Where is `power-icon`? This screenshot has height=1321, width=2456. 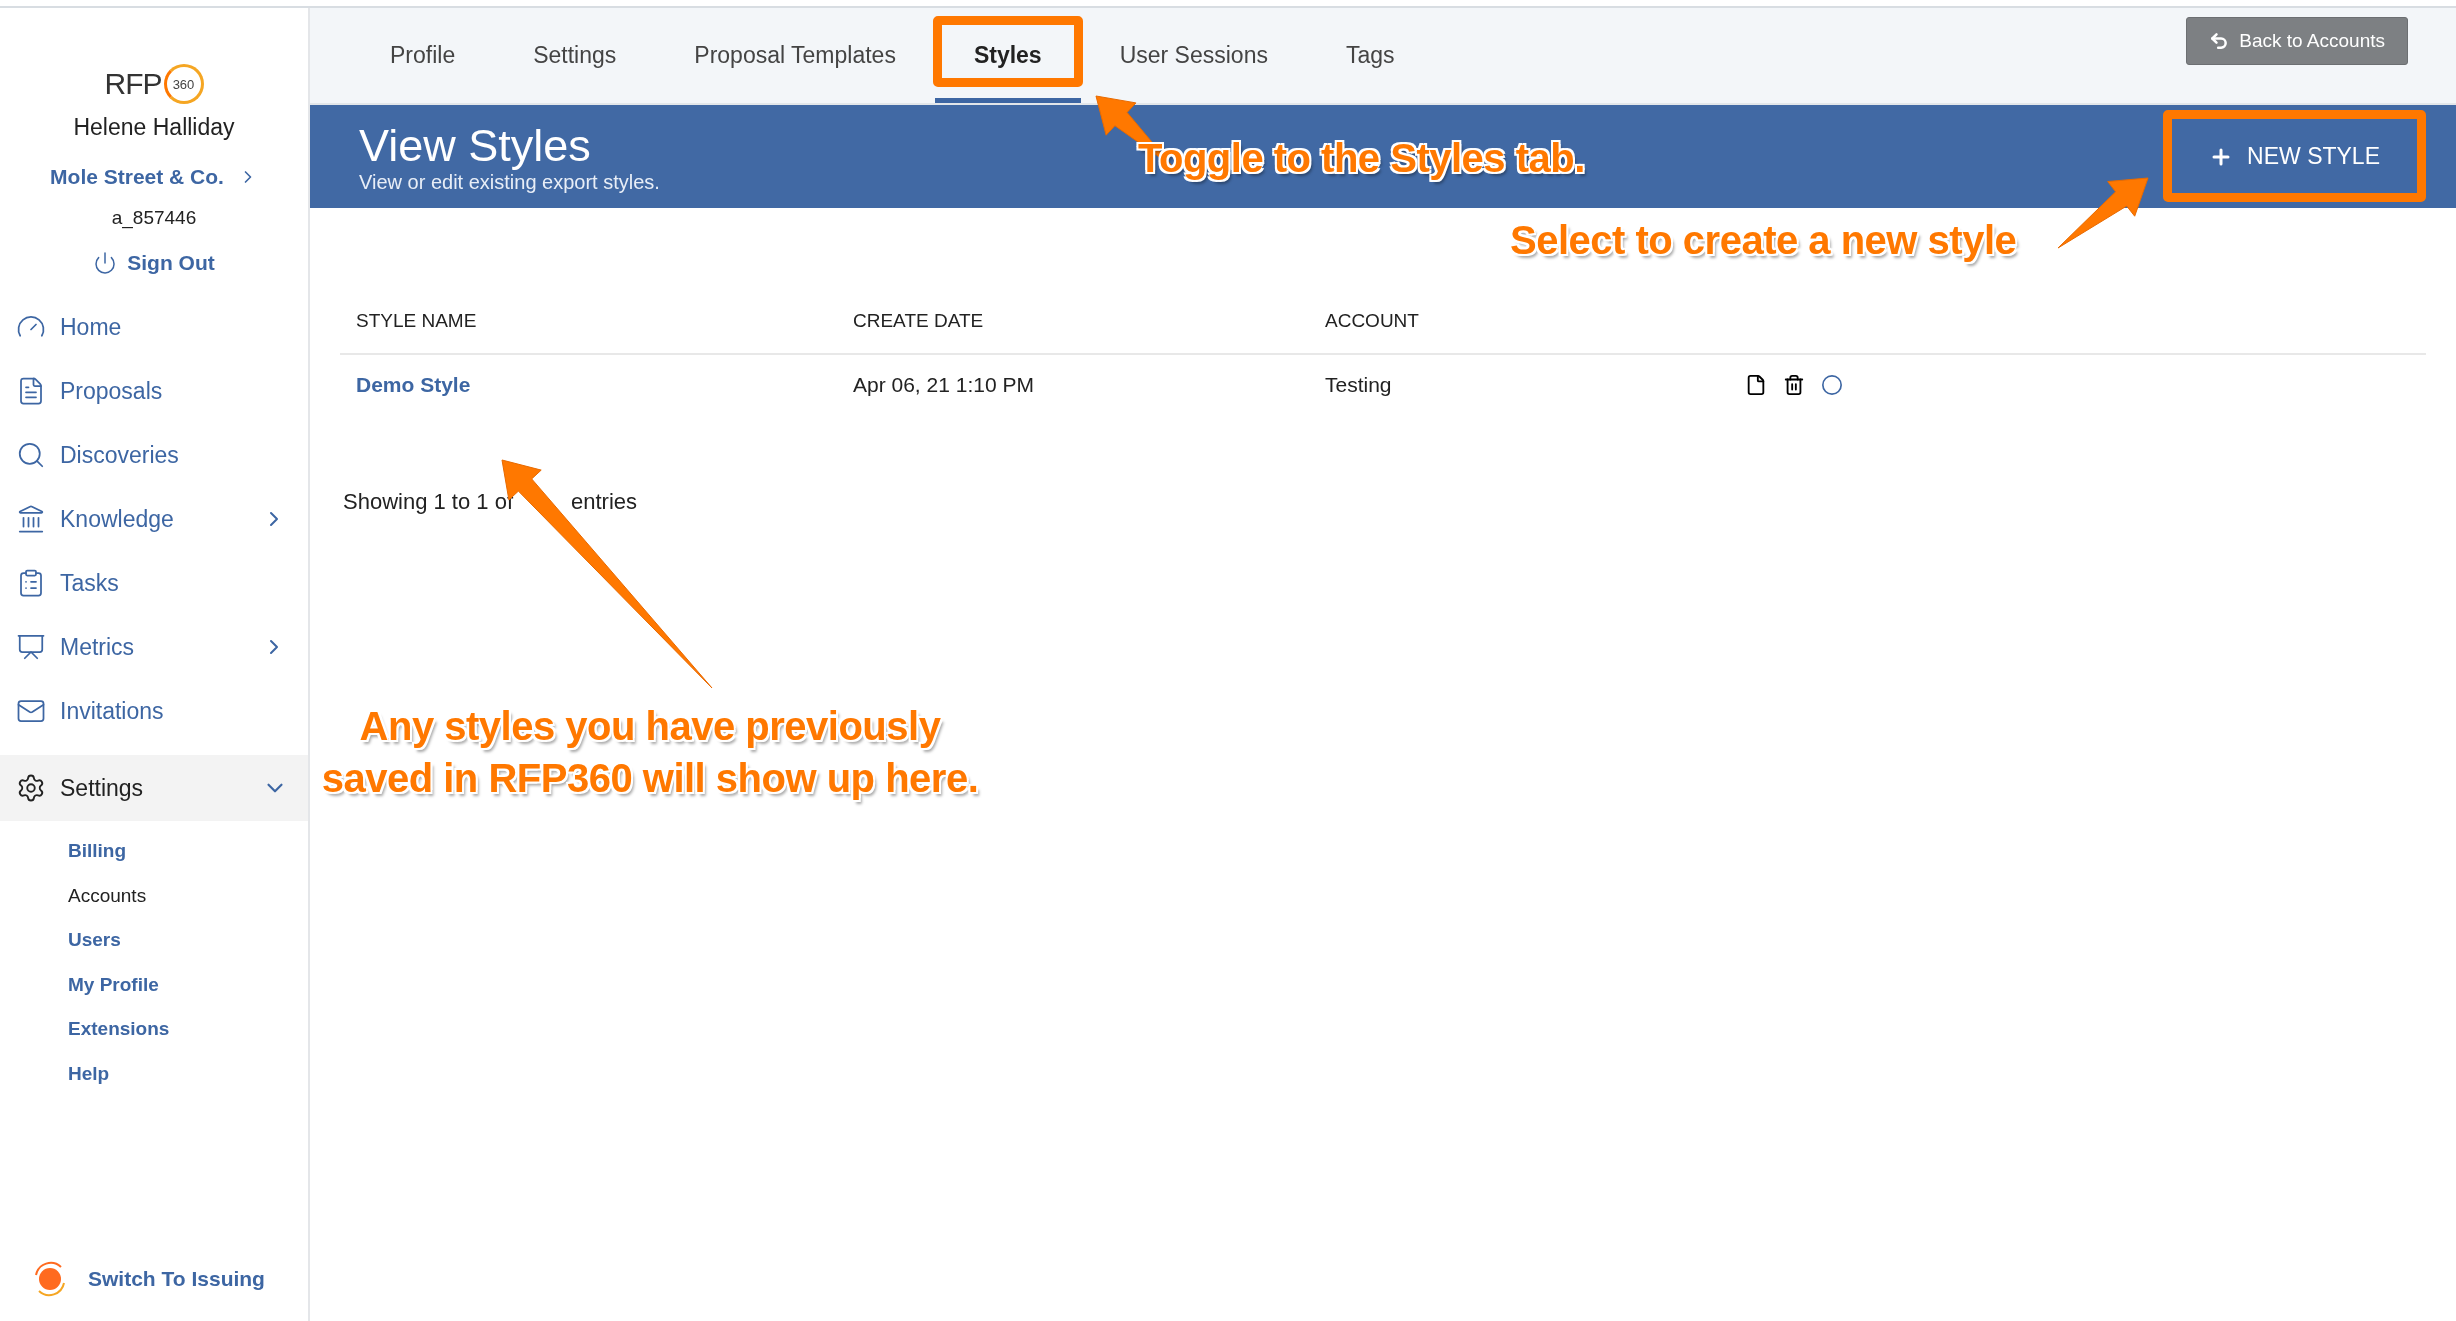
power-icon is located at coordinates (105, 263).